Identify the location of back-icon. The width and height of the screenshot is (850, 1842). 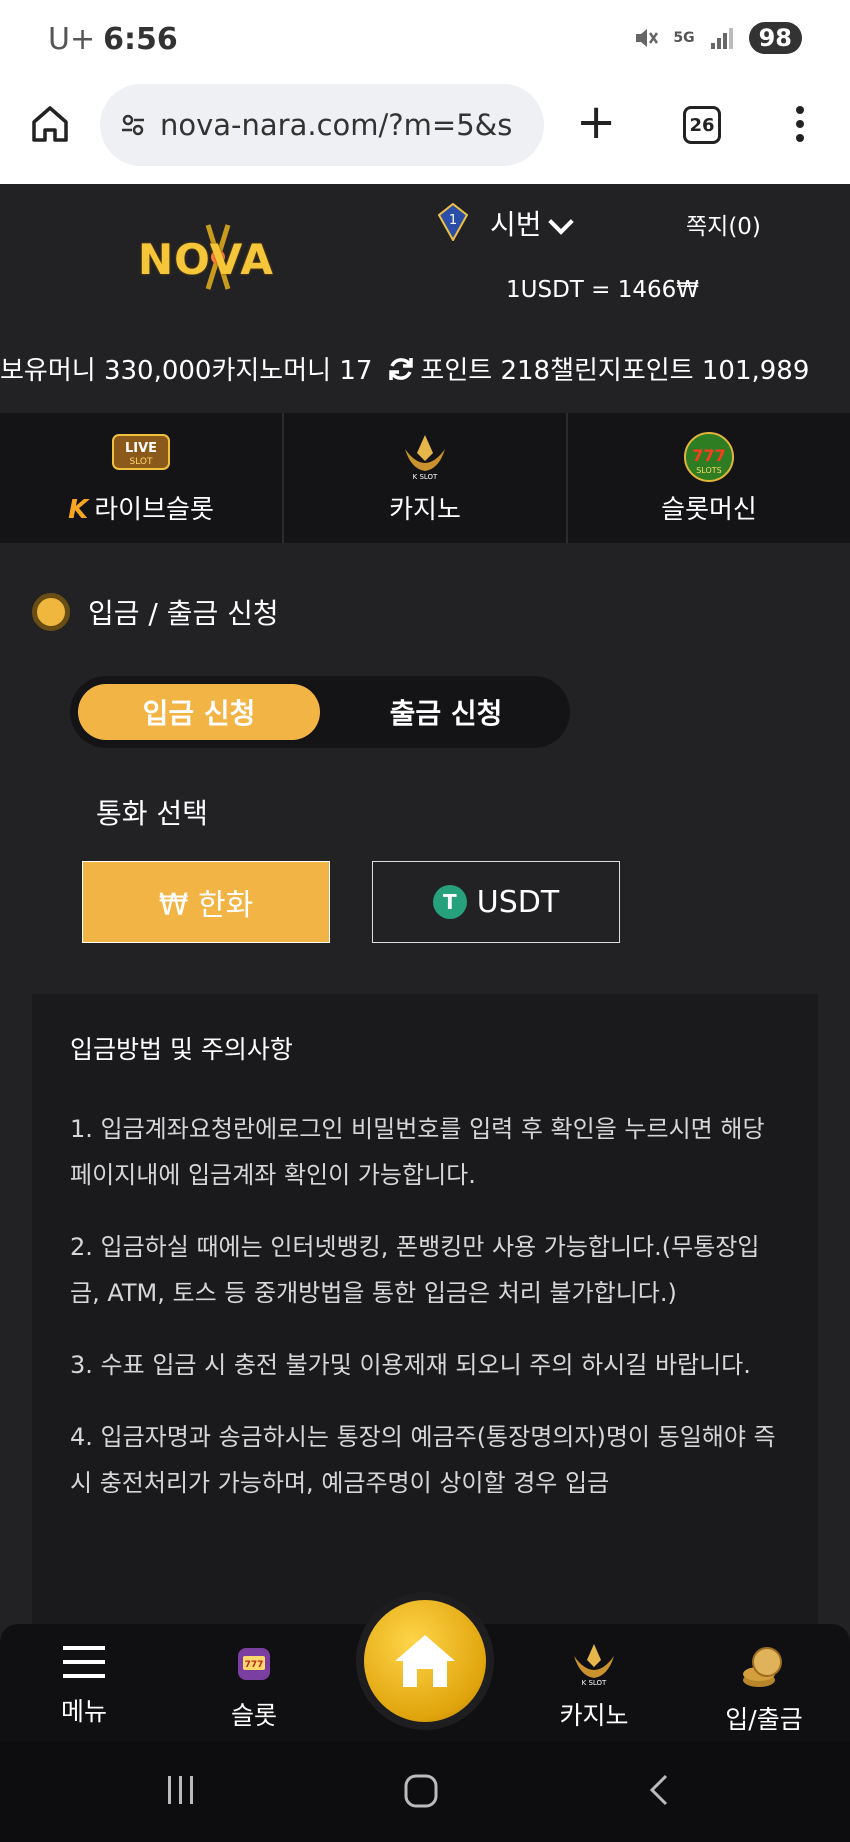
(659, 1790).